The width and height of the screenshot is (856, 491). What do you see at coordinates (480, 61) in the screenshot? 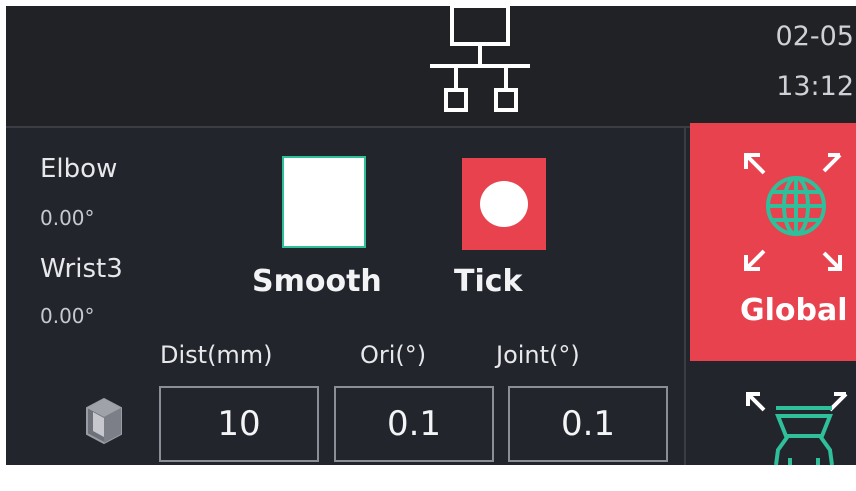
I see `network-icon` at bounding box center [480, 61].